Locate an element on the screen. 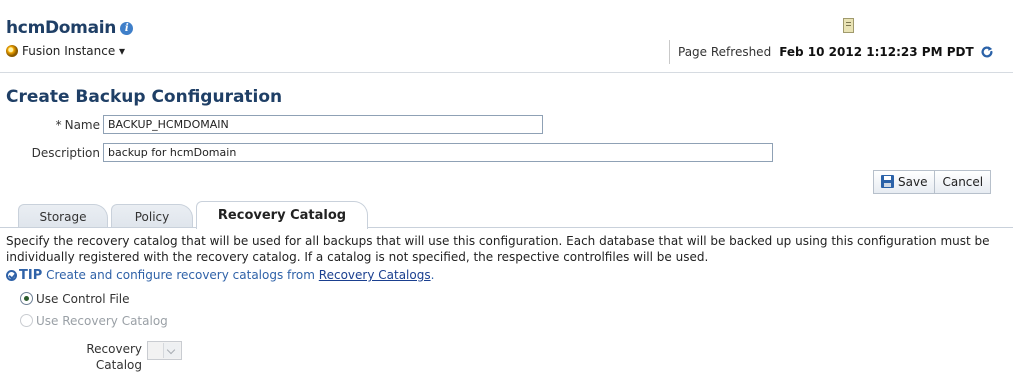 The image size is (1013, 377). use-control-file-radio is located at coordinates (26, 298).